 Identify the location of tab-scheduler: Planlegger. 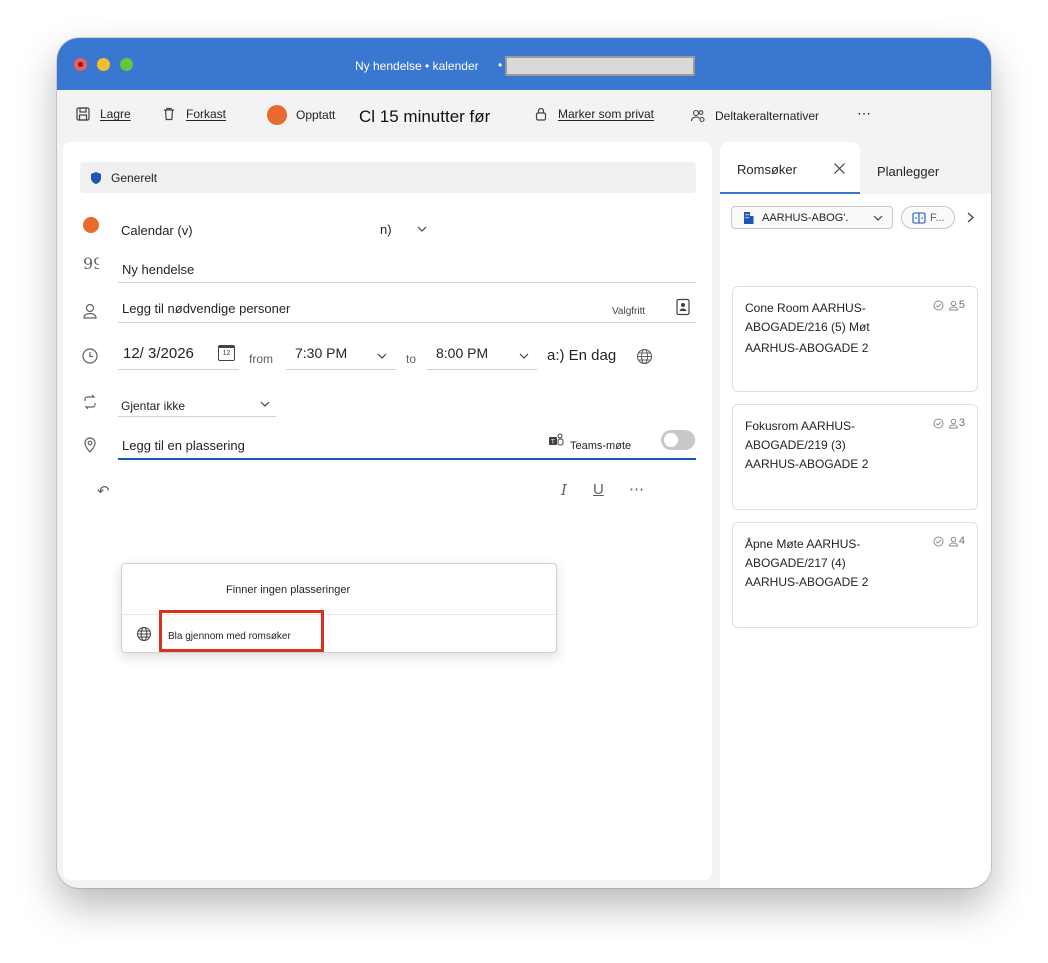
(908, 171).